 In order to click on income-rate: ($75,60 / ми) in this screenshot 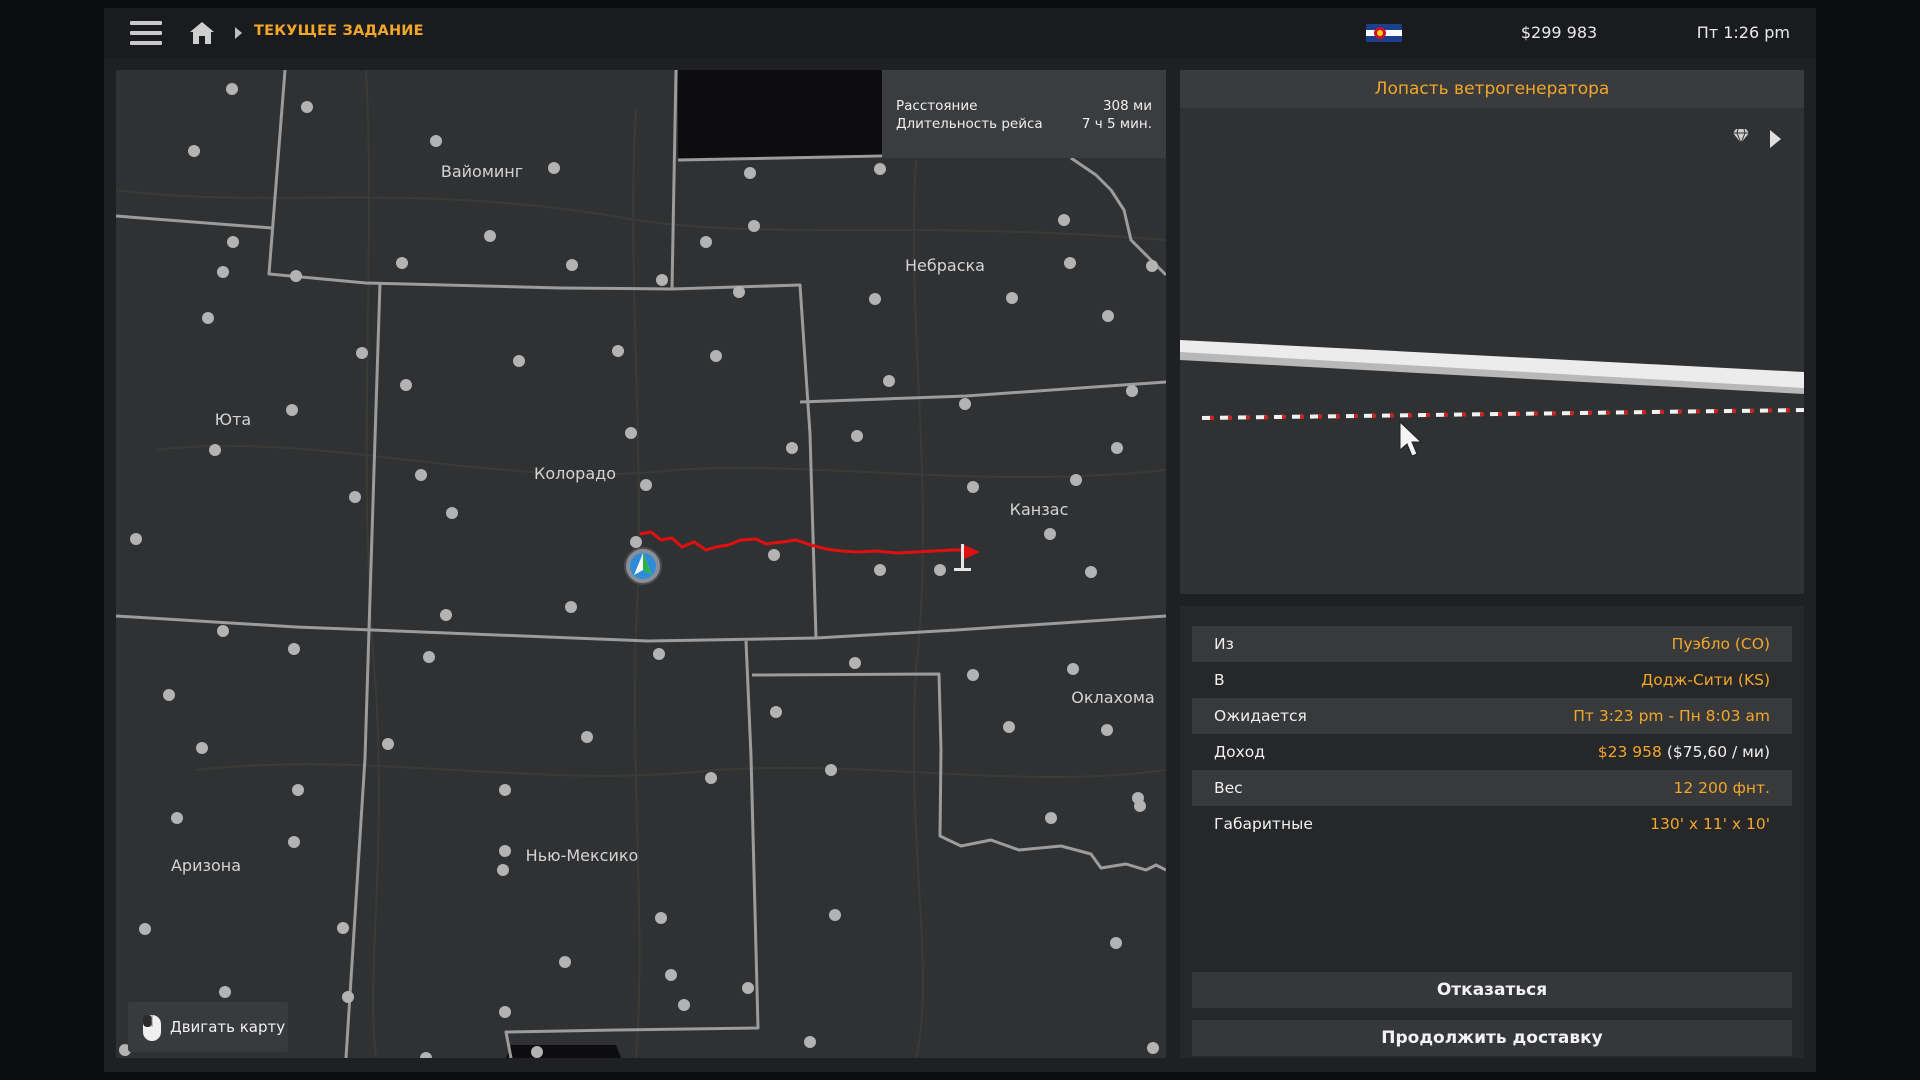, I will do `click(1718, 752)`.